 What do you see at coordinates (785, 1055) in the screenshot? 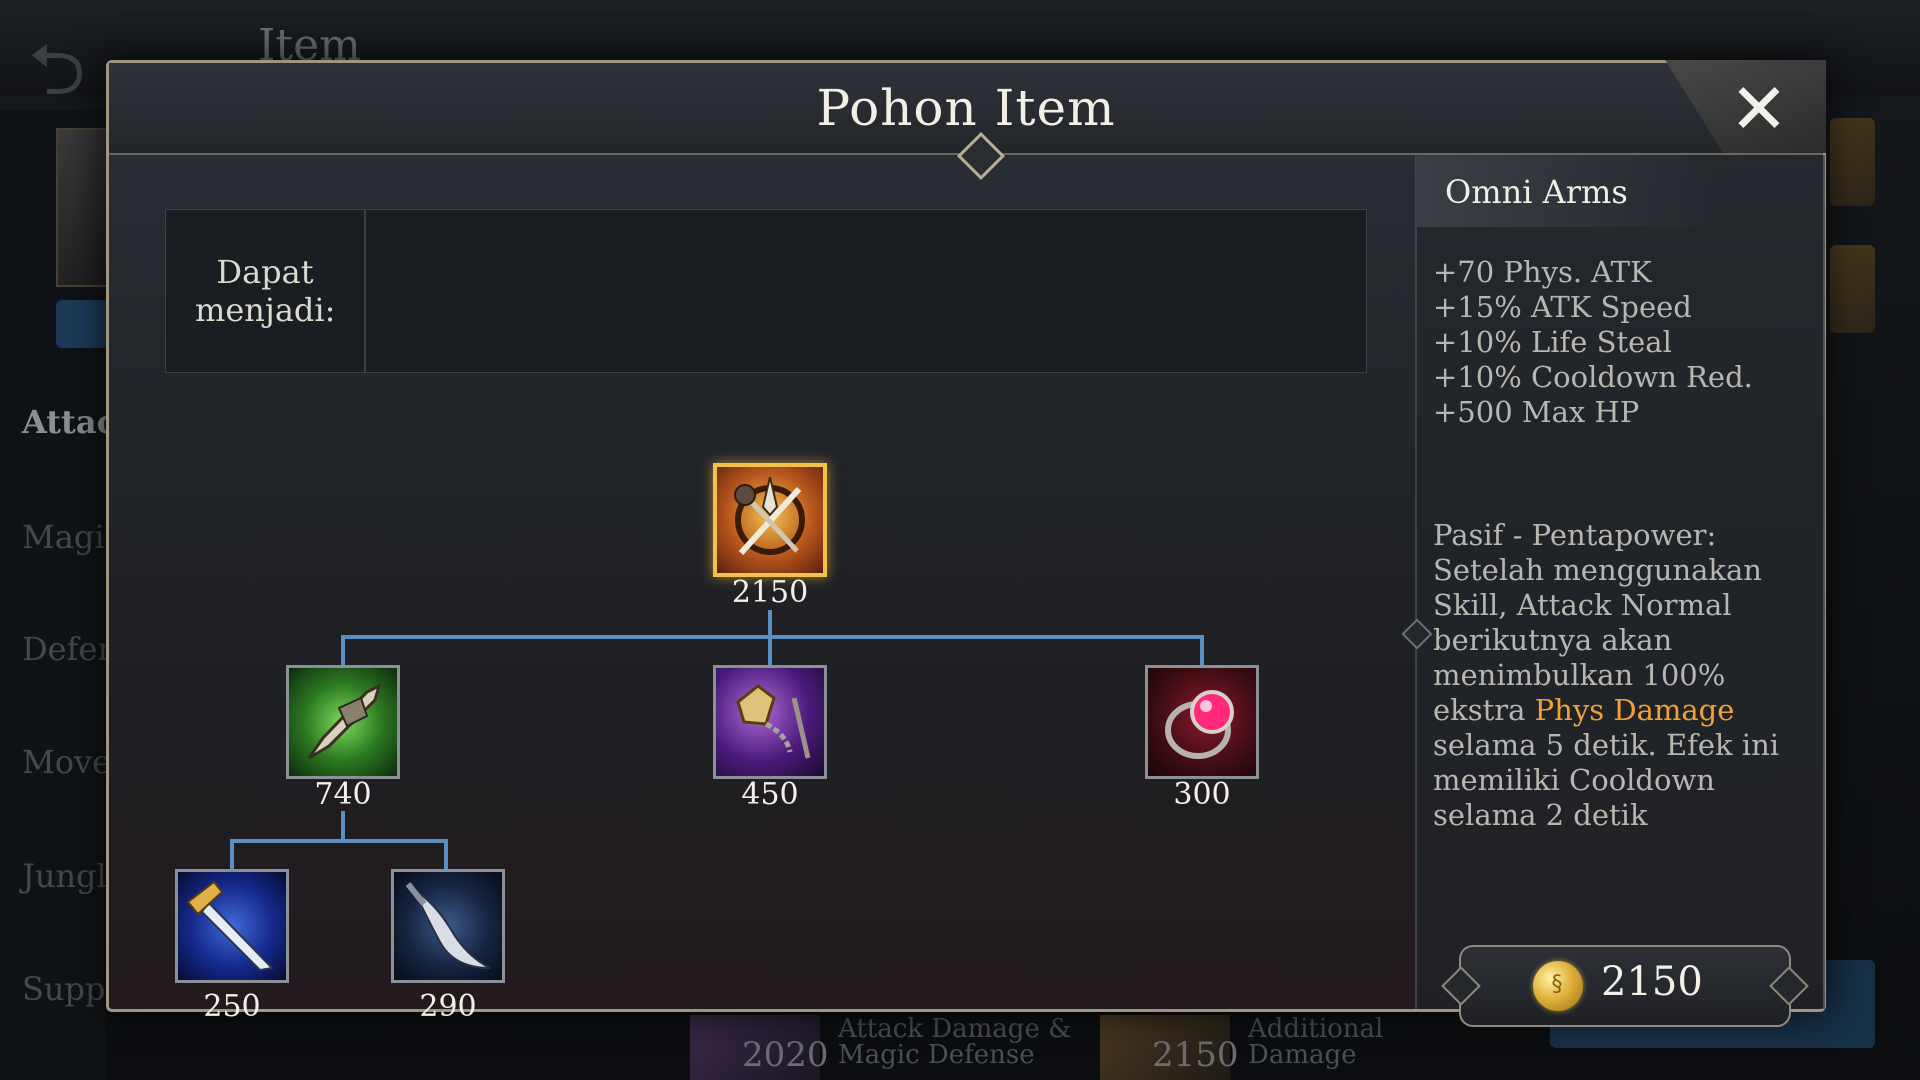
I see `background-item-price: 2020` at bounding box center [785, 1055].